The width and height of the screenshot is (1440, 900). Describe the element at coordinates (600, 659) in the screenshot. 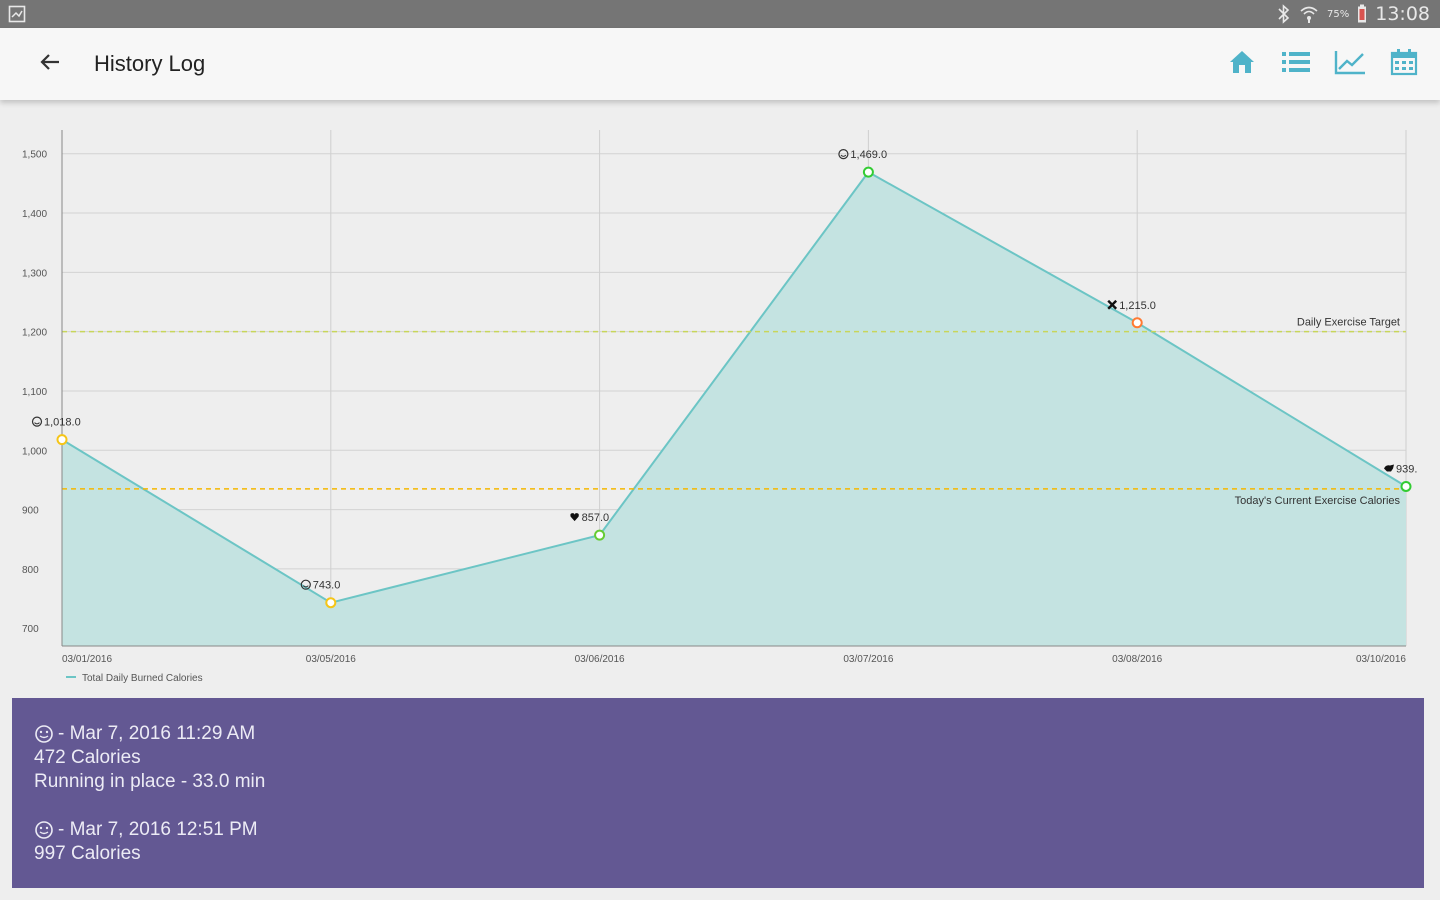

I see `x-tick-label: 03/06/2016` at that location.